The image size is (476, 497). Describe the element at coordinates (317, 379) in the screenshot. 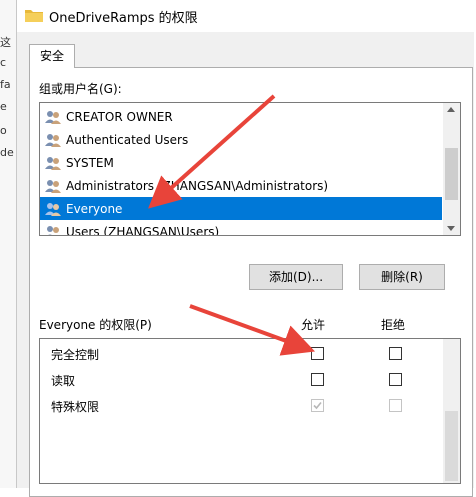

I see `allow-read-checkbox` at that location.